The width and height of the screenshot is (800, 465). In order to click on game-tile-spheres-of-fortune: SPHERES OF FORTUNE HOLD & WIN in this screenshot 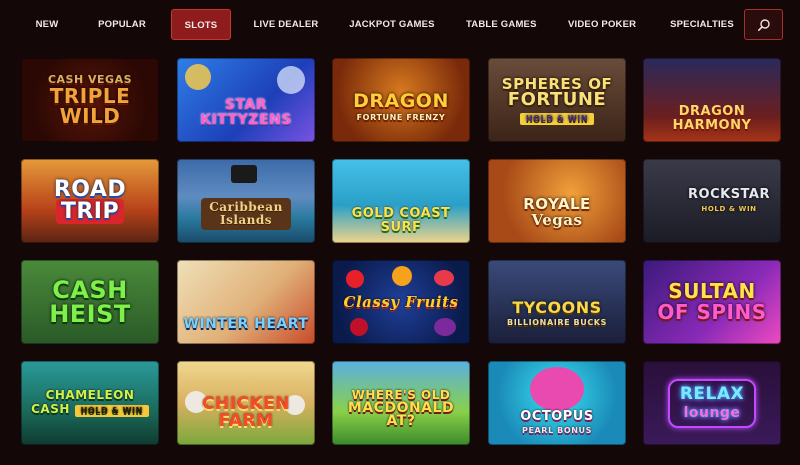, I will do `click(557, 100)`.